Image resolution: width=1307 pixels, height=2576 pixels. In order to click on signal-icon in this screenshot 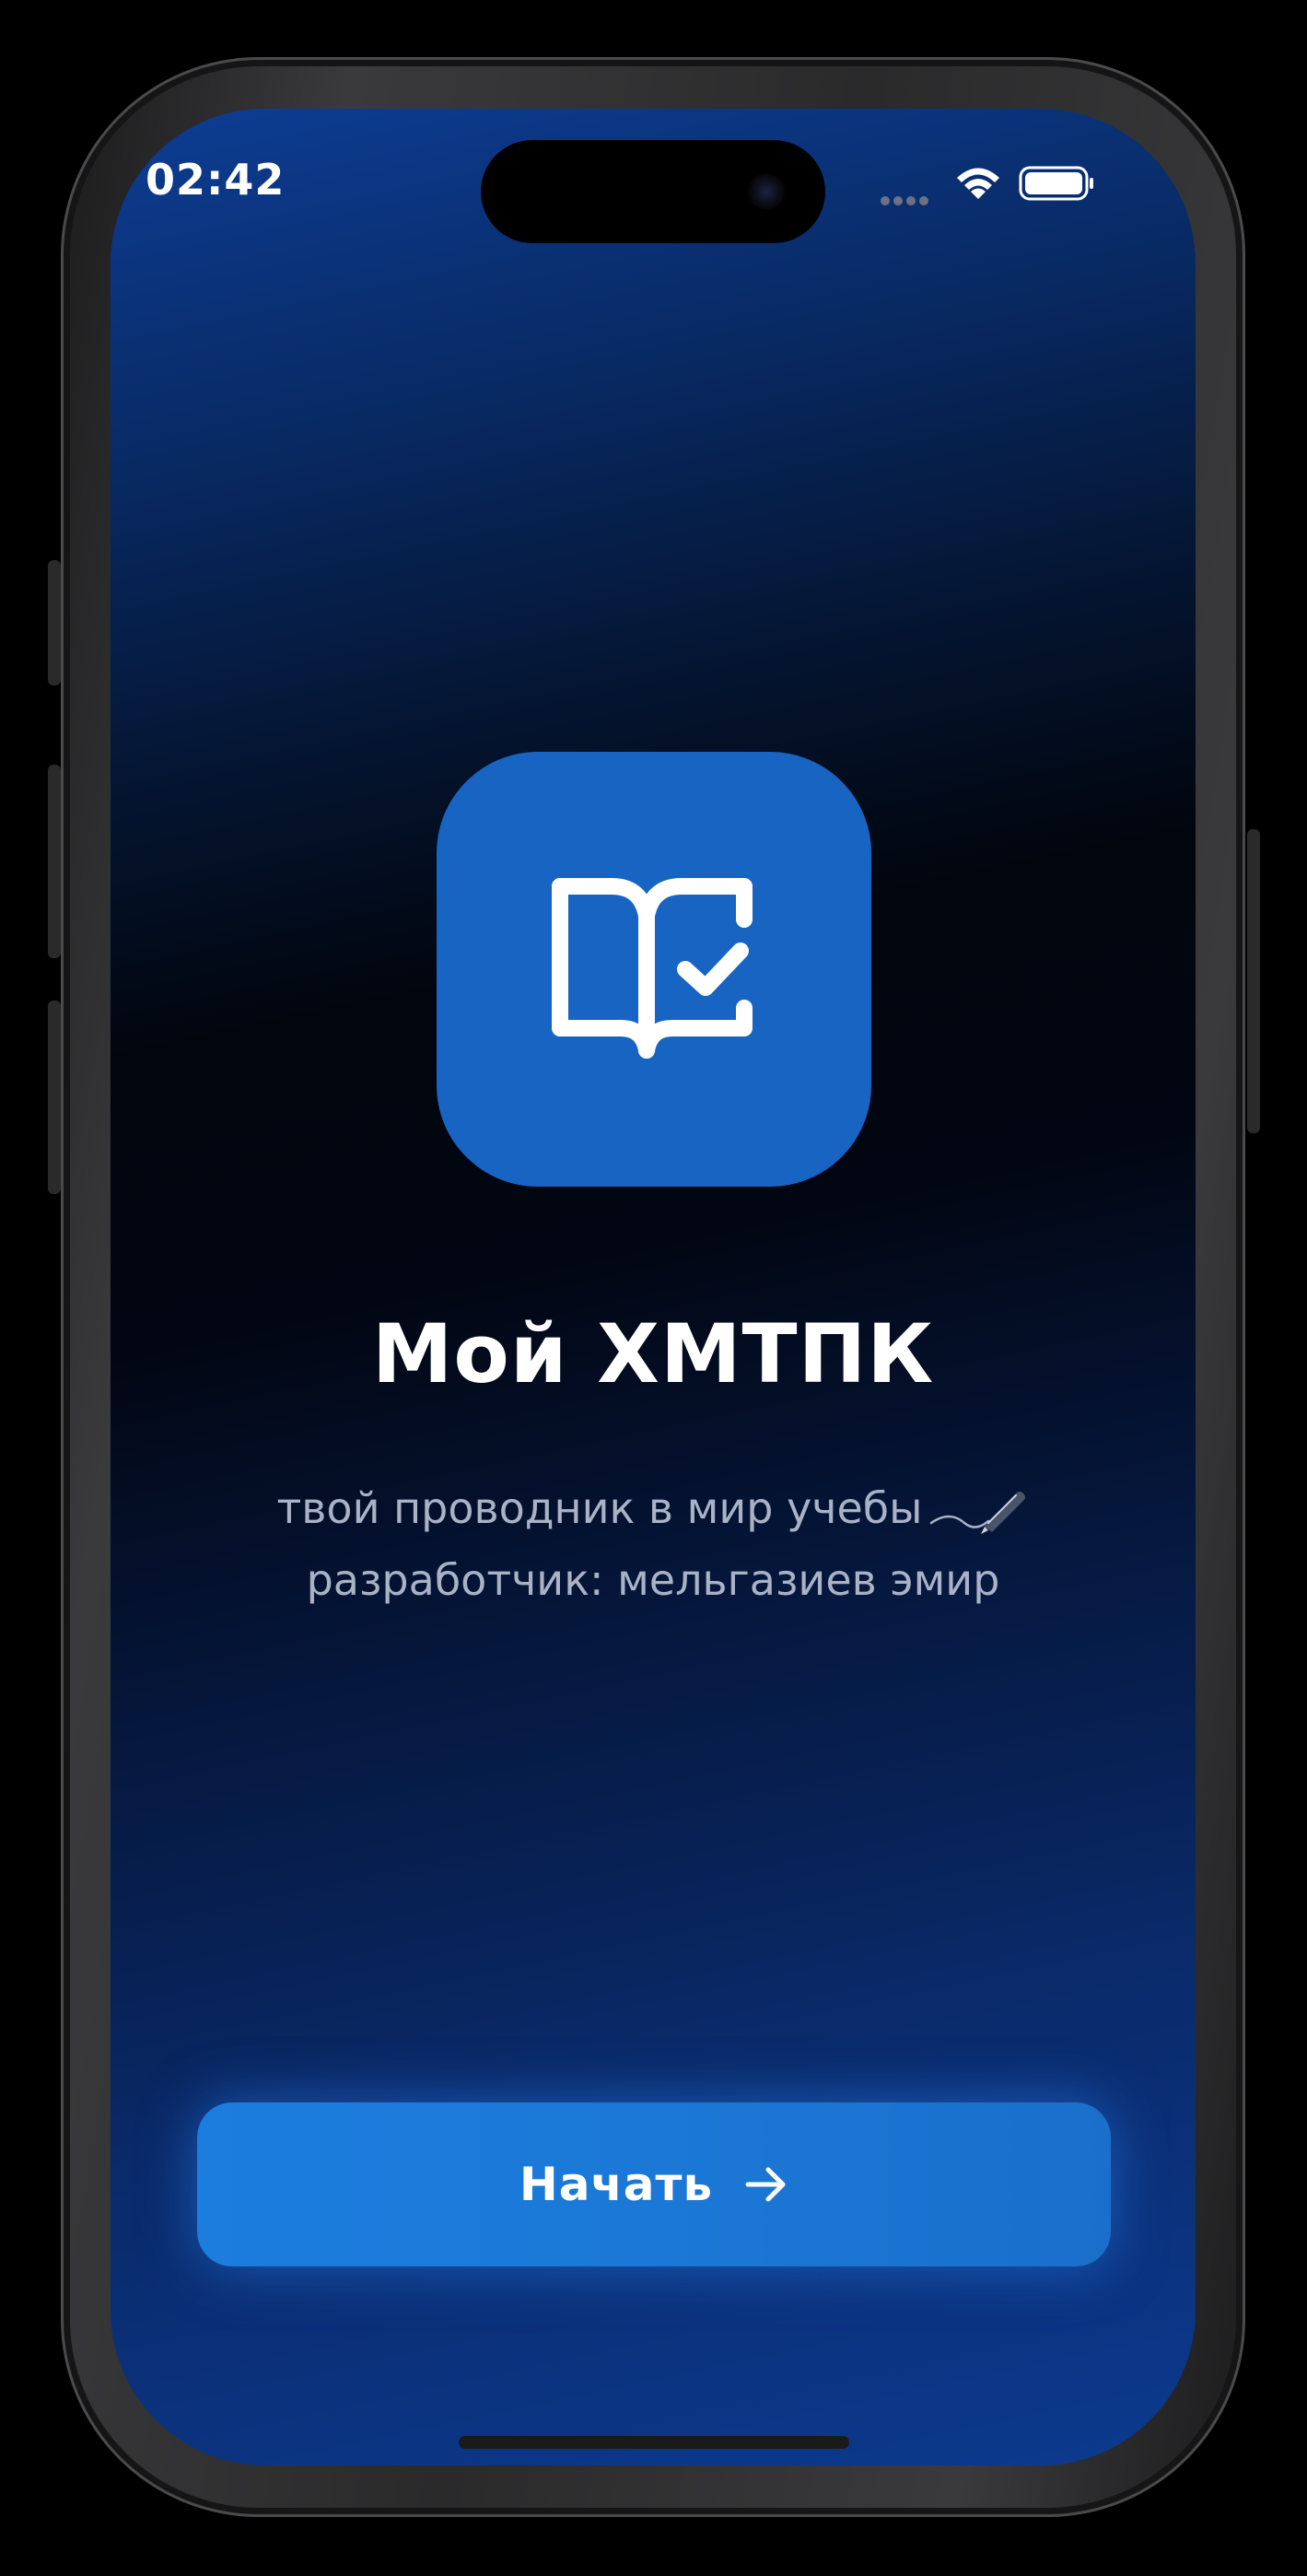, I will do `click(910, 198)`.